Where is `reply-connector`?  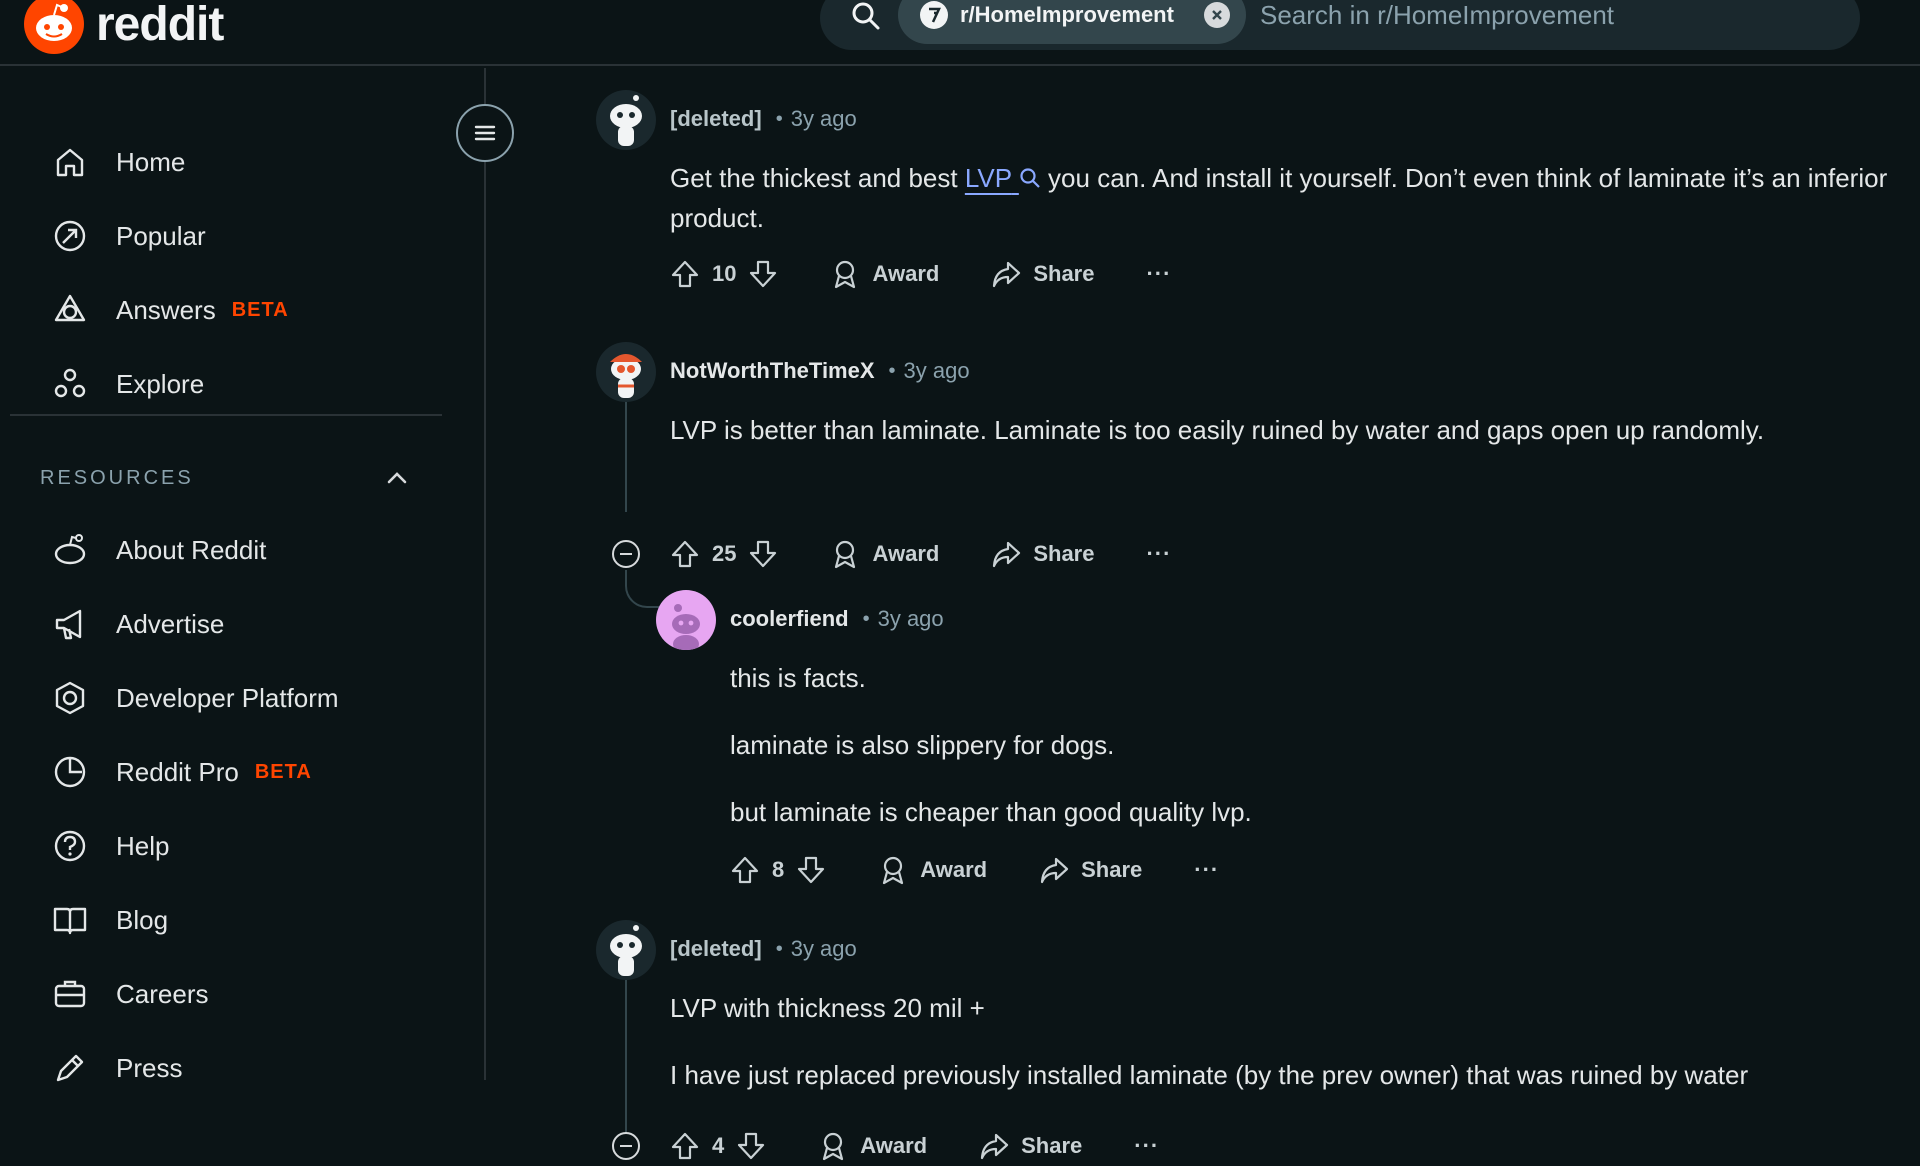
reply-connector is located at coordinates (642, 589).